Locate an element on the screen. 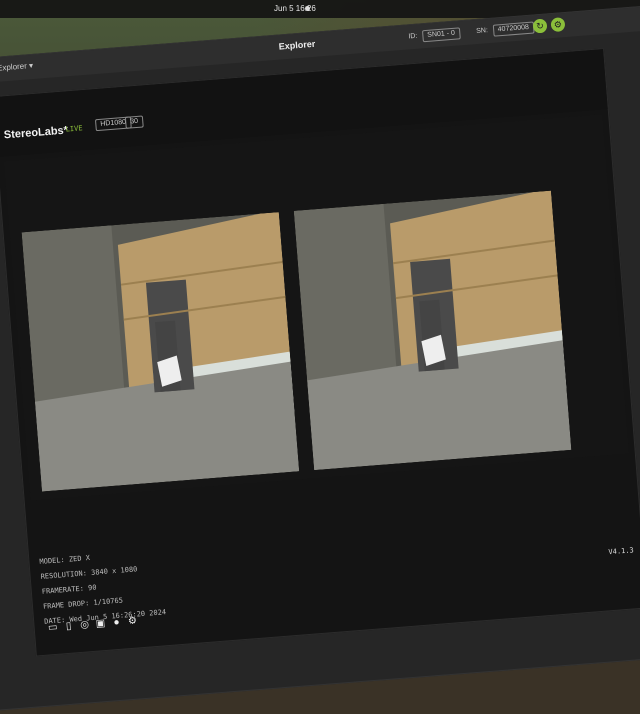  fps-select: 30 is located at coordinates (134, 122).